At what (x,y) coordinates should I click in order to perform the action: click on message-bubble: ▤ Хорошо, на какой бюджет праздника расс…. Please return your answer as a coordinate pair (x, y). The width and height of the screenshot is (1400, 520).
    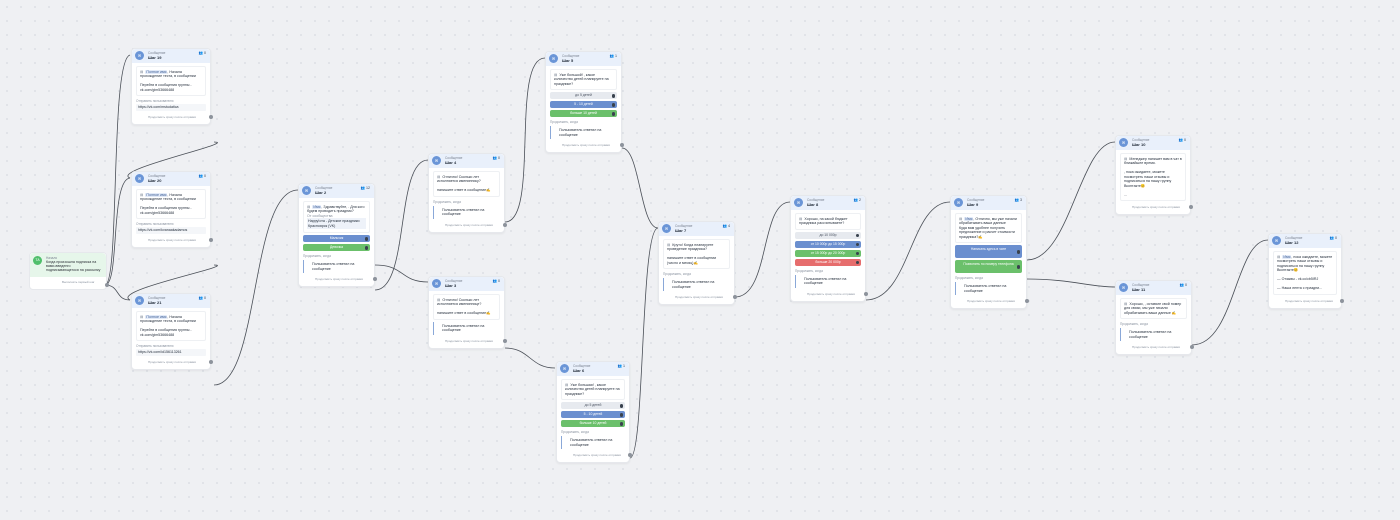
    Looking at the image, I should click on (828, 221).